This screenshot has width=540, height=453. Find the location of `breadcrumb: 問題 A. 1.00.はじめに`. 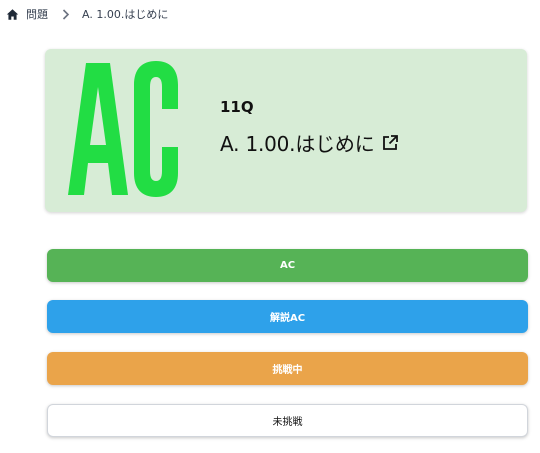

breadcrumb: 問題 A. 1.00.はじめに is located at coordinates (87, 14).